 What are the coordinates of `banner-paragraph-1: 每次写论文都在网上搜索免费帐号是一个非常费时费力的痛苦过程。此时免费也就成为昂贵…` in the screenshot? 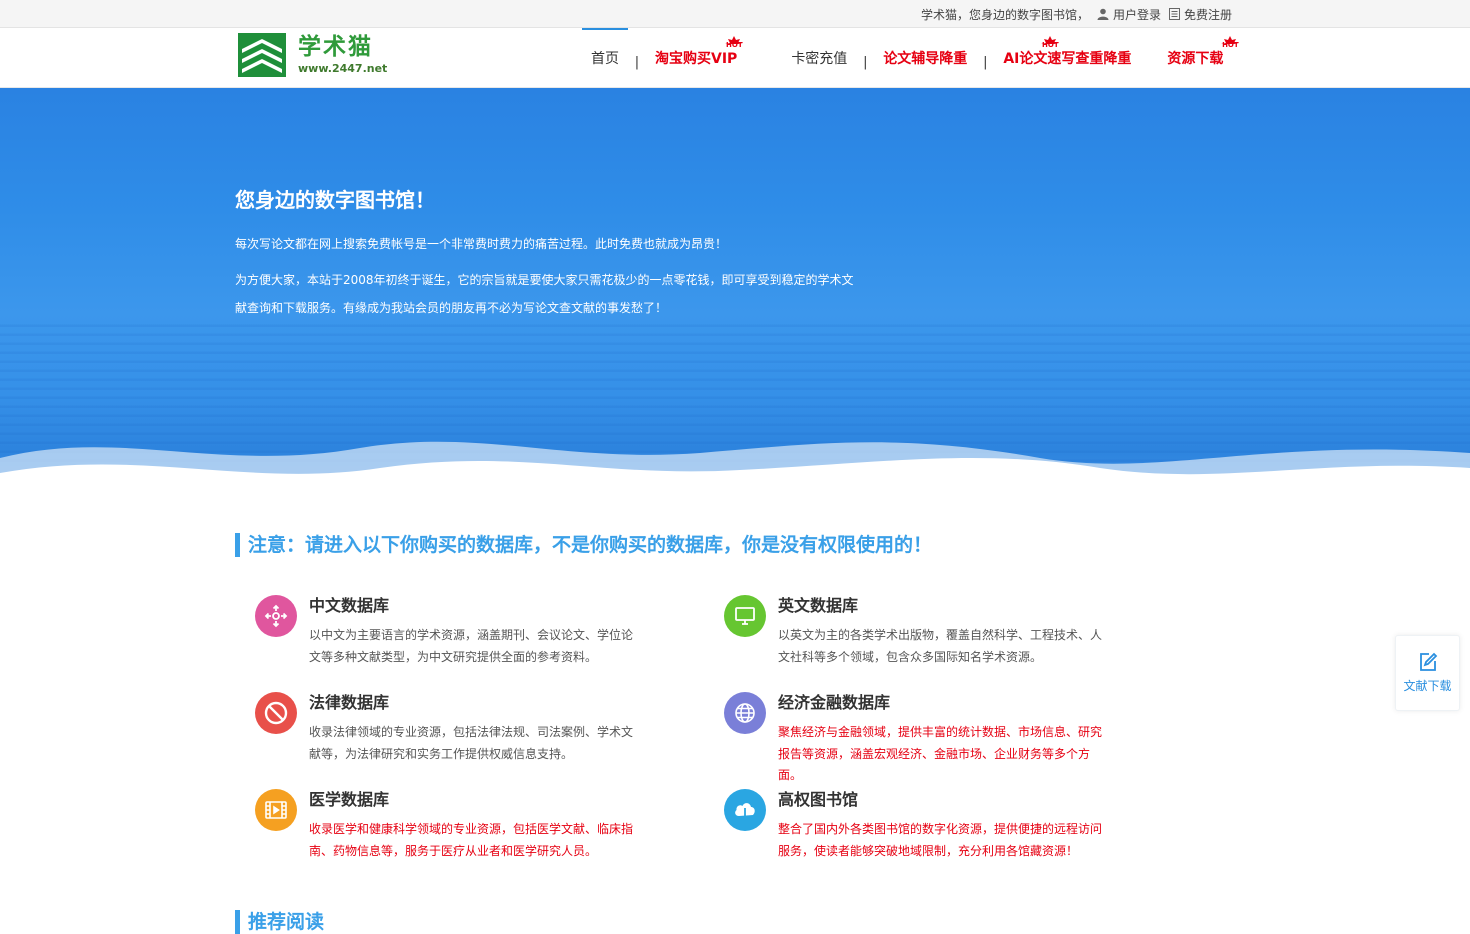 It's located at (481, 244).